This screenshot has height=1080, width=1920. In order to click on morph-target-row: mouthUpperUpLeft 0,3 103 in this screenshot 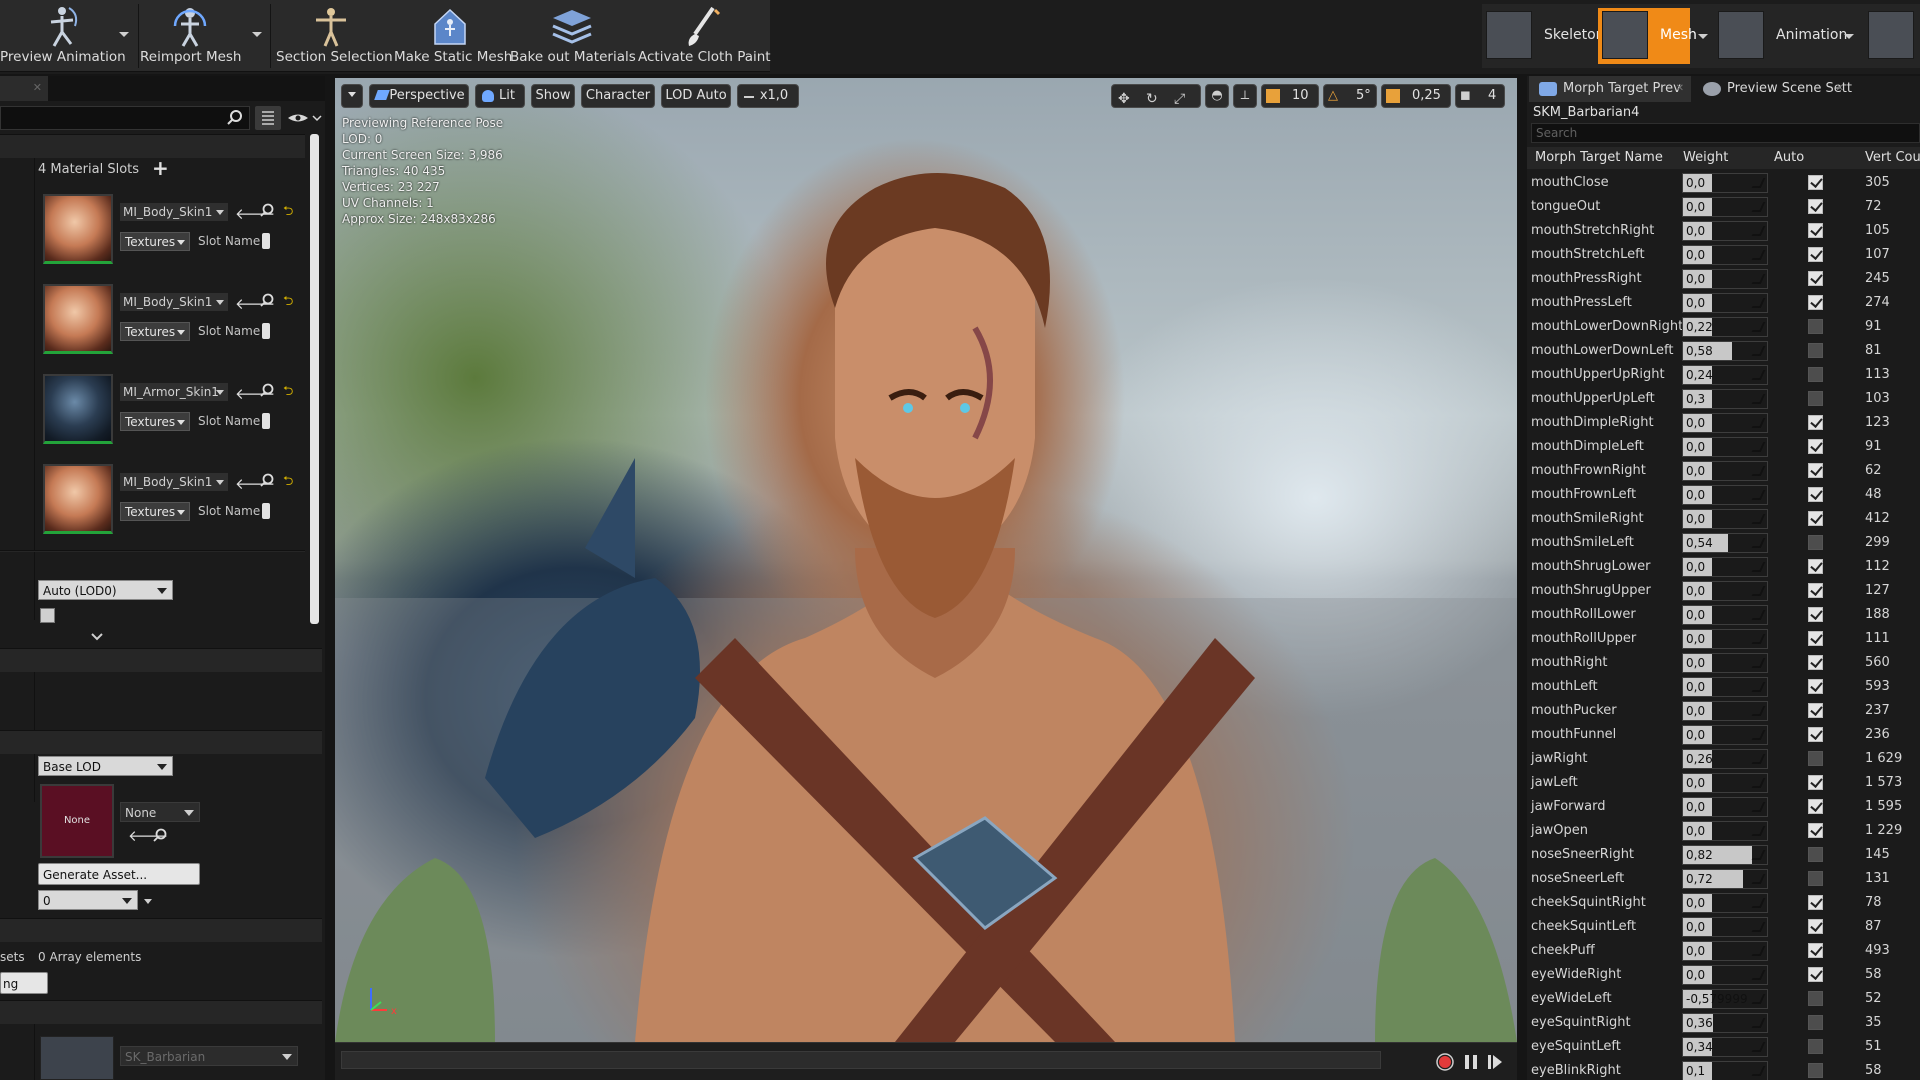, I will do `click(1723, 399)`.